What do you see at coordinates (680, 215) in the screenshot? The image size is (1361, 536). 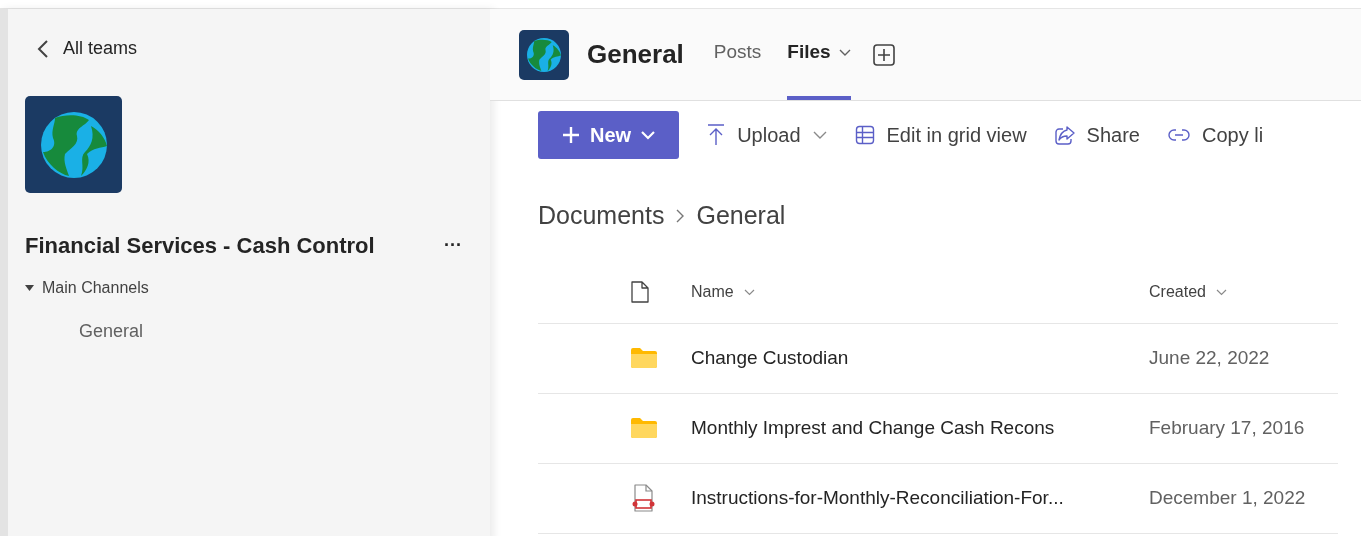 I see `chevron-right-icon` at bounding box center [680, 215].